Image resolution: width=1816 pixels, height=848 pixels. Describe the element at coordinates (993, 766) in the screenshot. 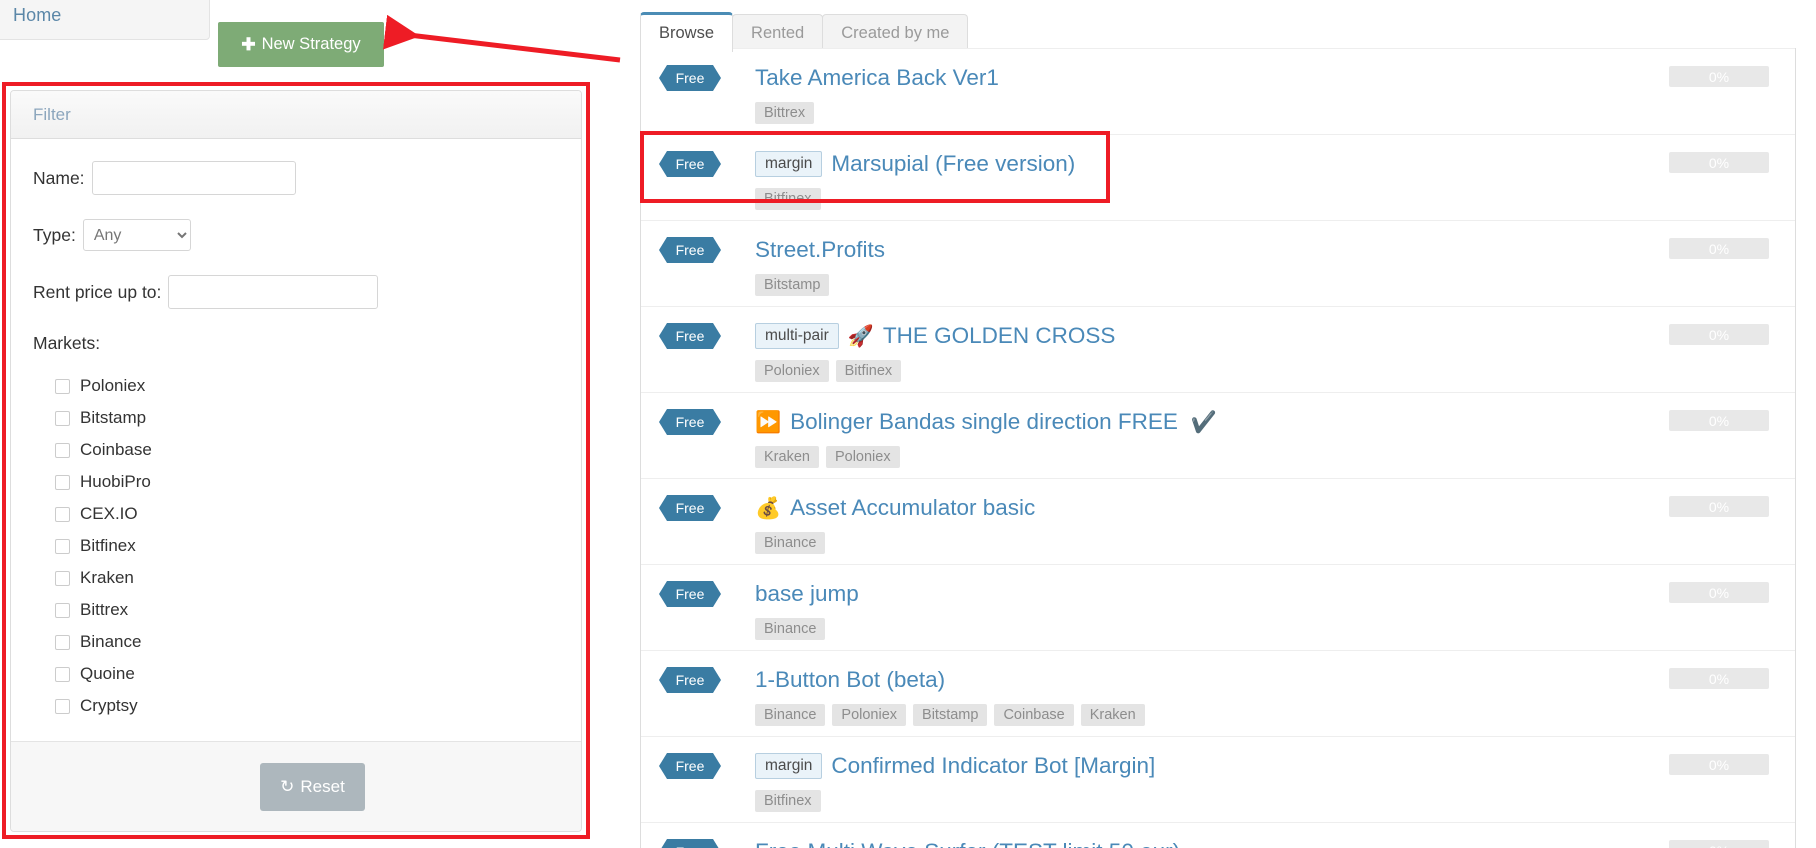

I see `strategy-title-link: Confirmed Indicator Bot [Margin]` at that location.